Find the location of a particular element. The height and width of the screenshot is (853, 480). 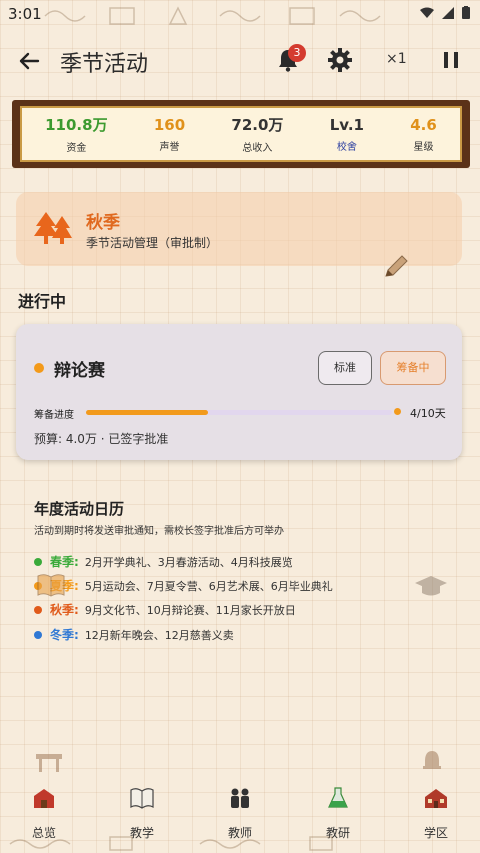

stat-funds: 110.8万 资金 is located at coordinates (76, 134).